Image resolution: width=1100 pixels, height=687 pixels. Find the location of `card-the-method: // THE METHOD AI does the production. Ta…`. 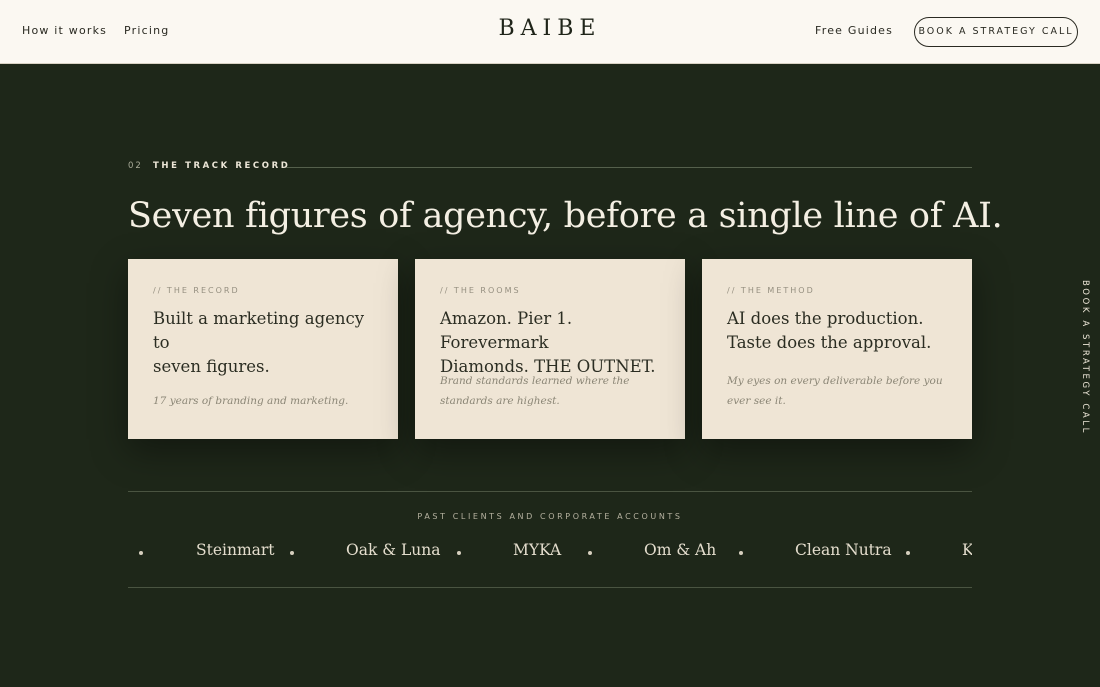

card-the-method: // THE METHOD AI does the production. Ta… is located at coordinates (837, 349).